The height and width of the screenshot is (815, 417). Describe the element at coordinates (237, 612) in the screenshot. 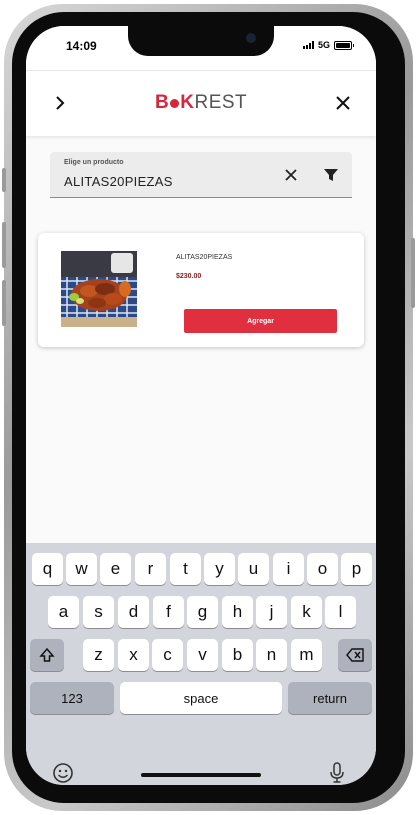

I see `key-h: h` at that location.